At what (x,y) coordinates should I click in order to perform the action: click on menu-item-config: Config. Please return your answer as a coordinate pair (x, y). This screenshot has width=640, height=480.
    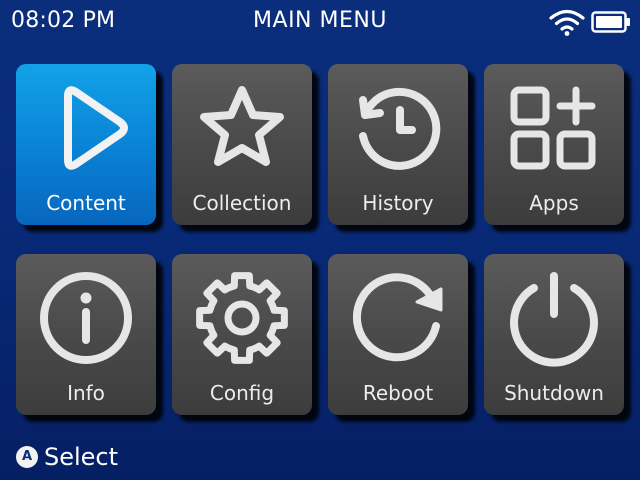
    Looking at the image, I should click on (242, 334).